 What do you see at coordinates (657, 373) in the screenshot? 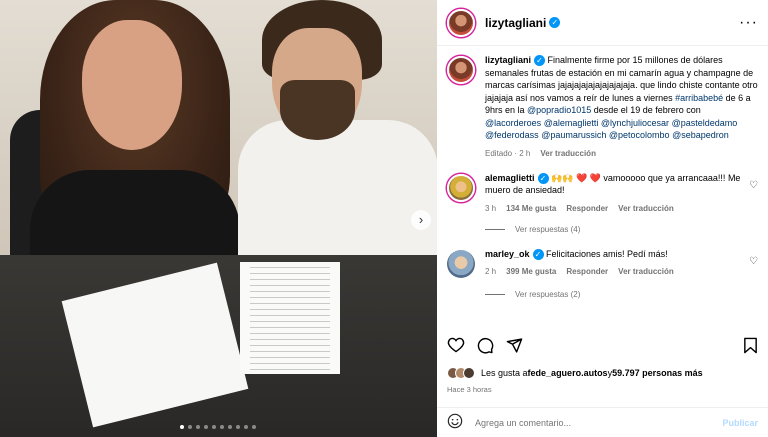
I see `likes-count: 59.797 personas más` at bounding box center [657, 373].